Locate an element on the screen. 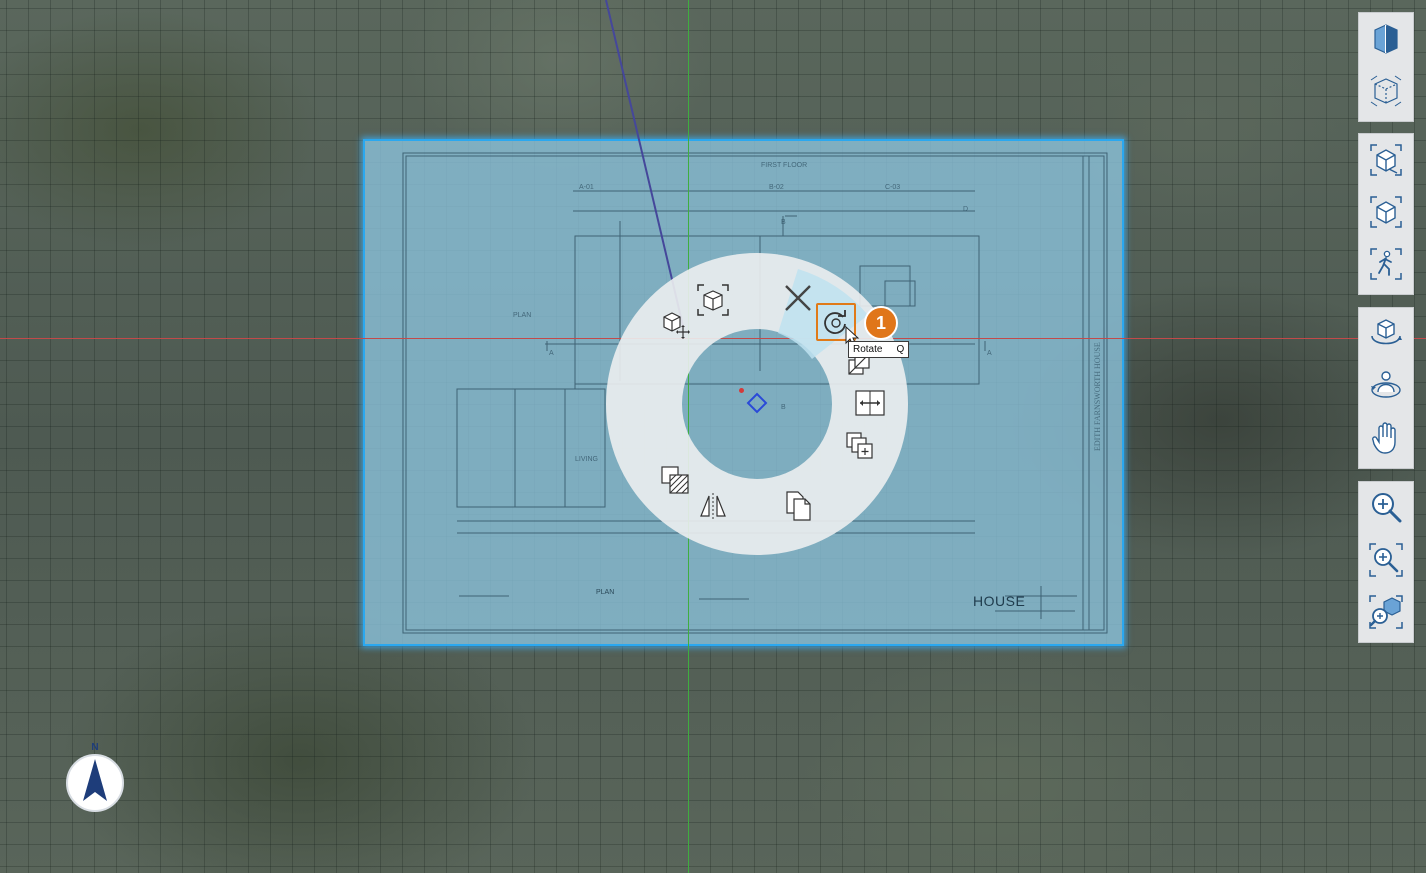 The width and height of the screenshot is (1426, 873). walk-icon is located at coordinates (1386, 264).